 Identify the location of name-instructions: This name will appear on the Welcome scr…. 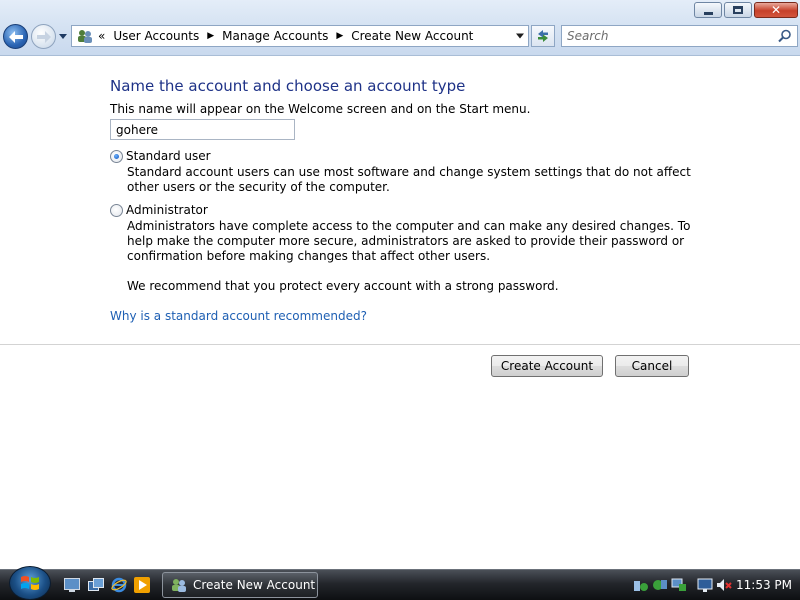
(320, 109).